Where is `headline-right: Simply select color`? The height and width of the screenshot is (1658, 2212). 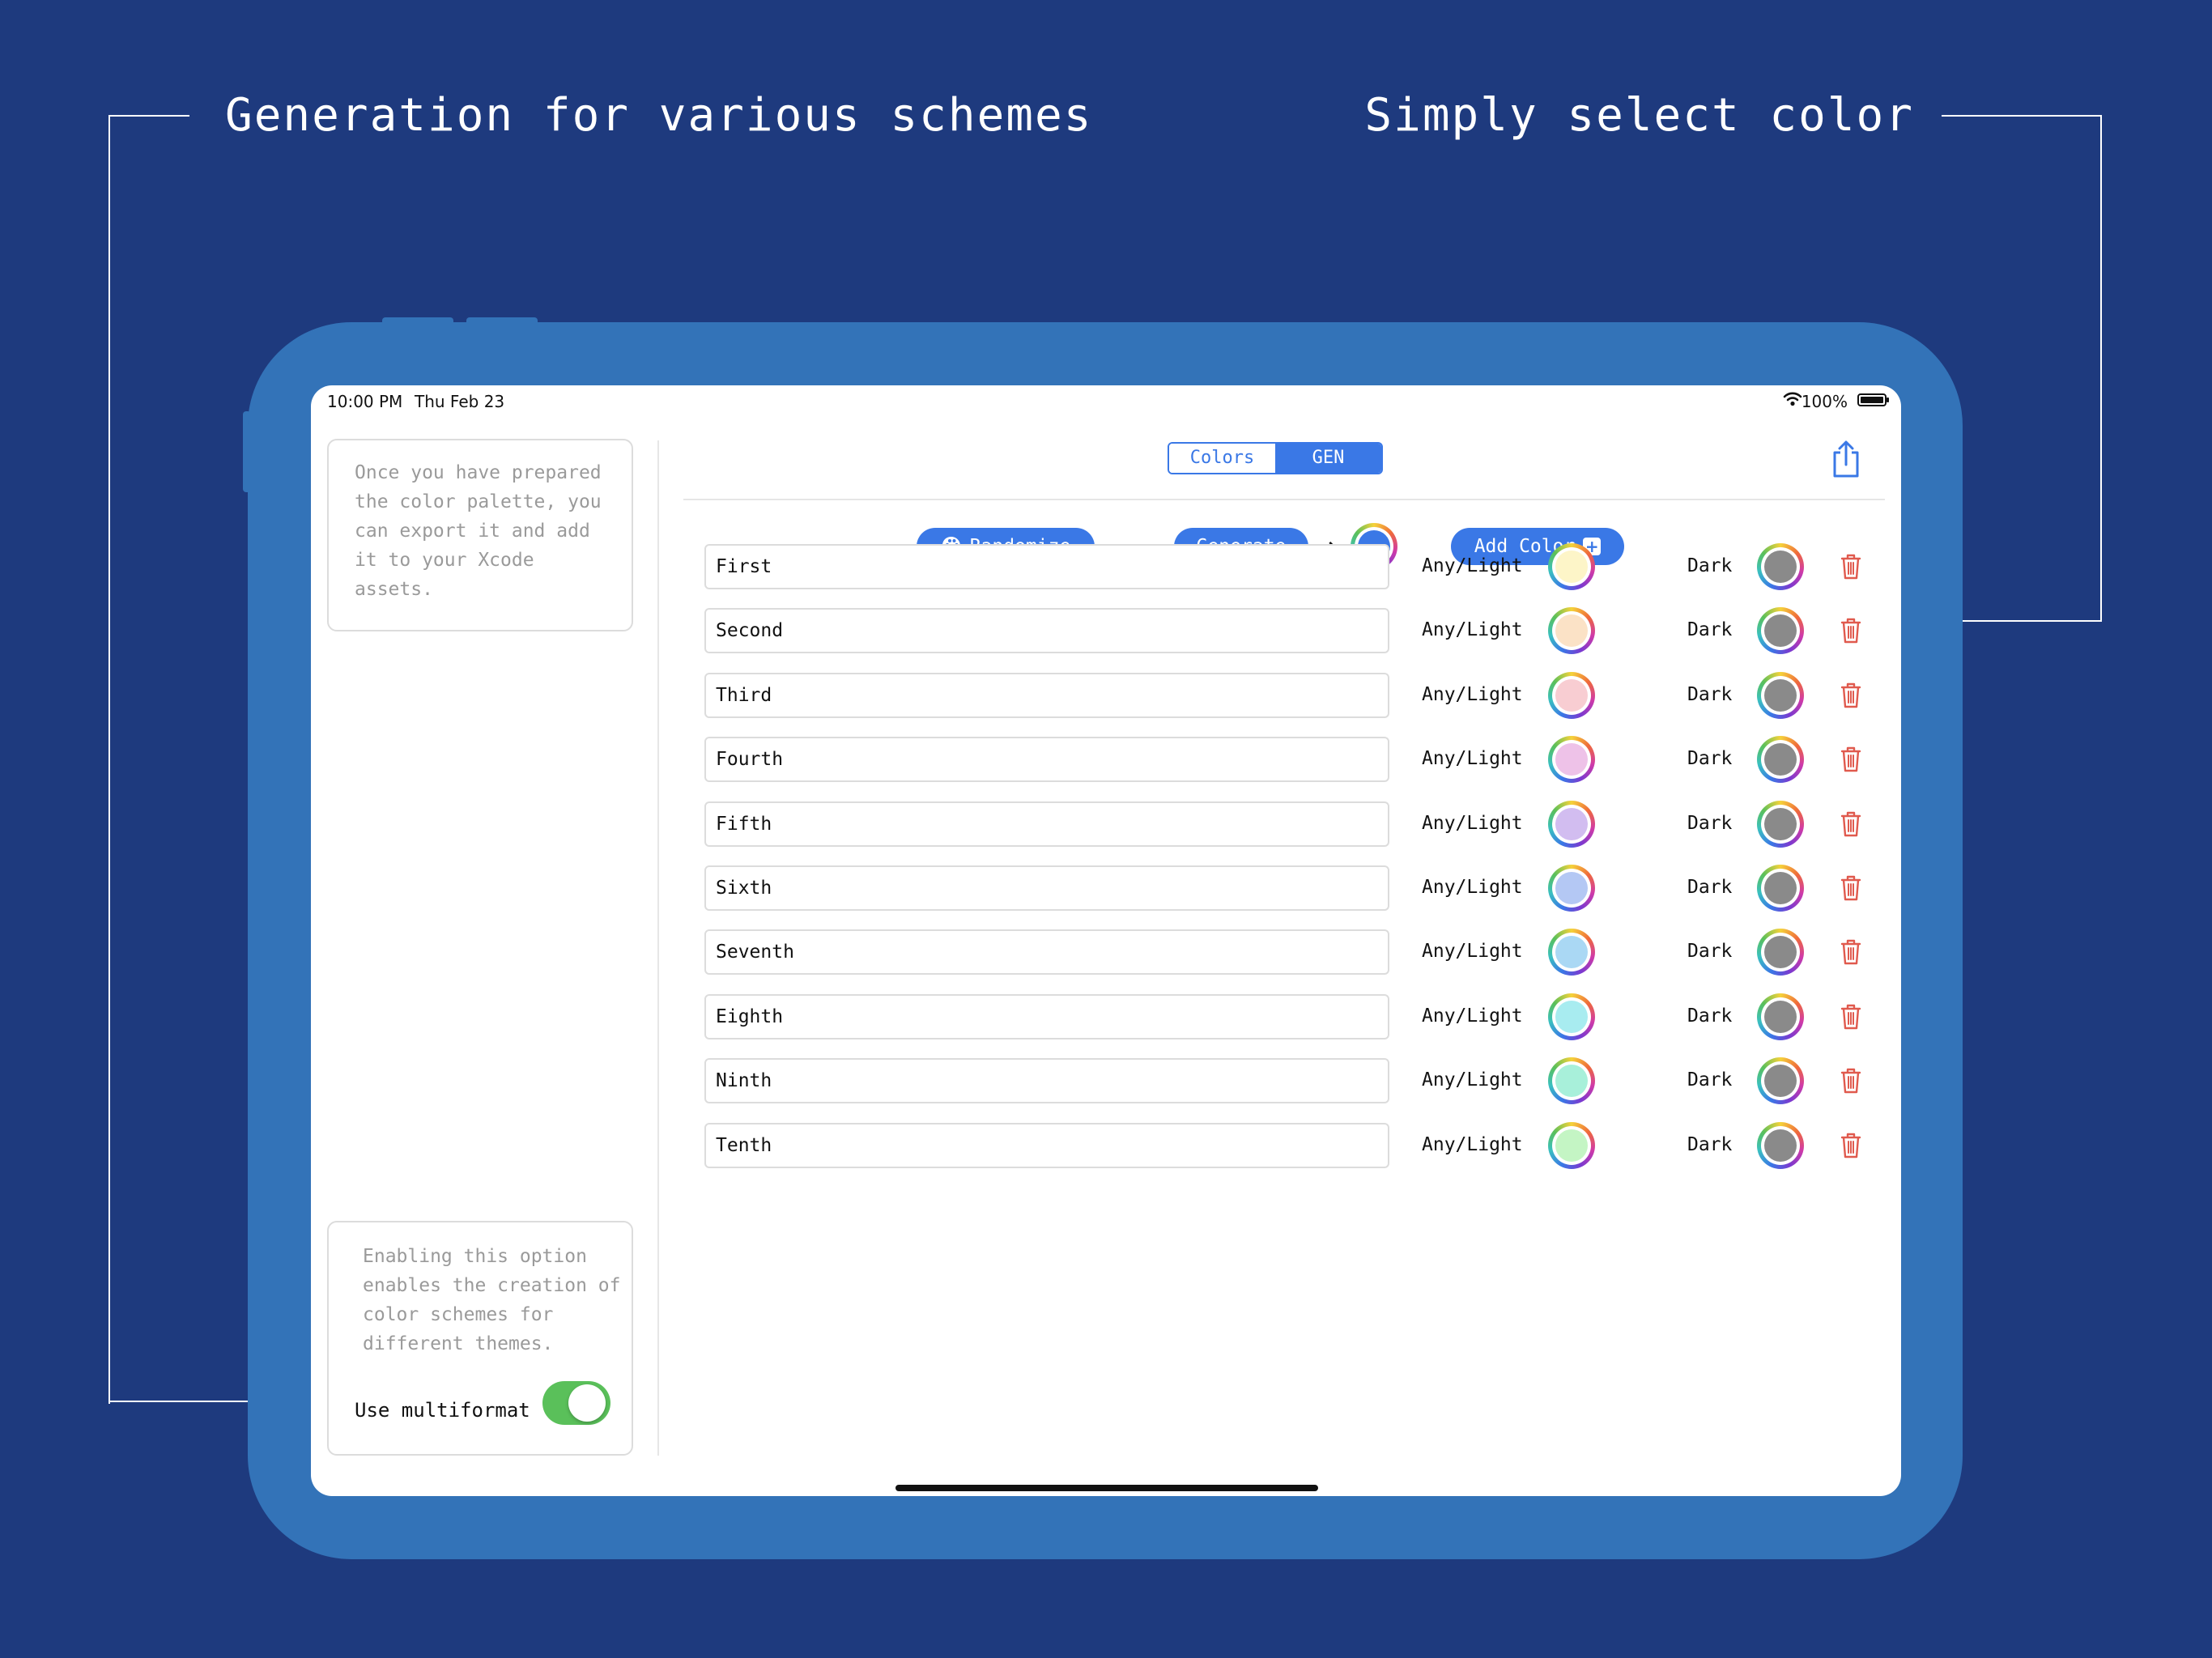
headline-right: Simply select color is located at coordinates (1639, 115).